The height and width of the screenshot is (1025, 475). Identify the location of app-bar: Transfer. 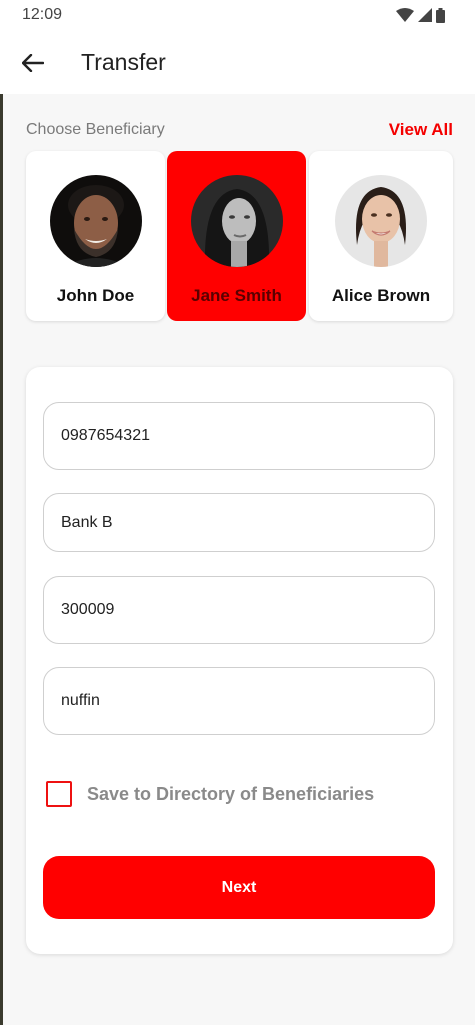
(237, 62).